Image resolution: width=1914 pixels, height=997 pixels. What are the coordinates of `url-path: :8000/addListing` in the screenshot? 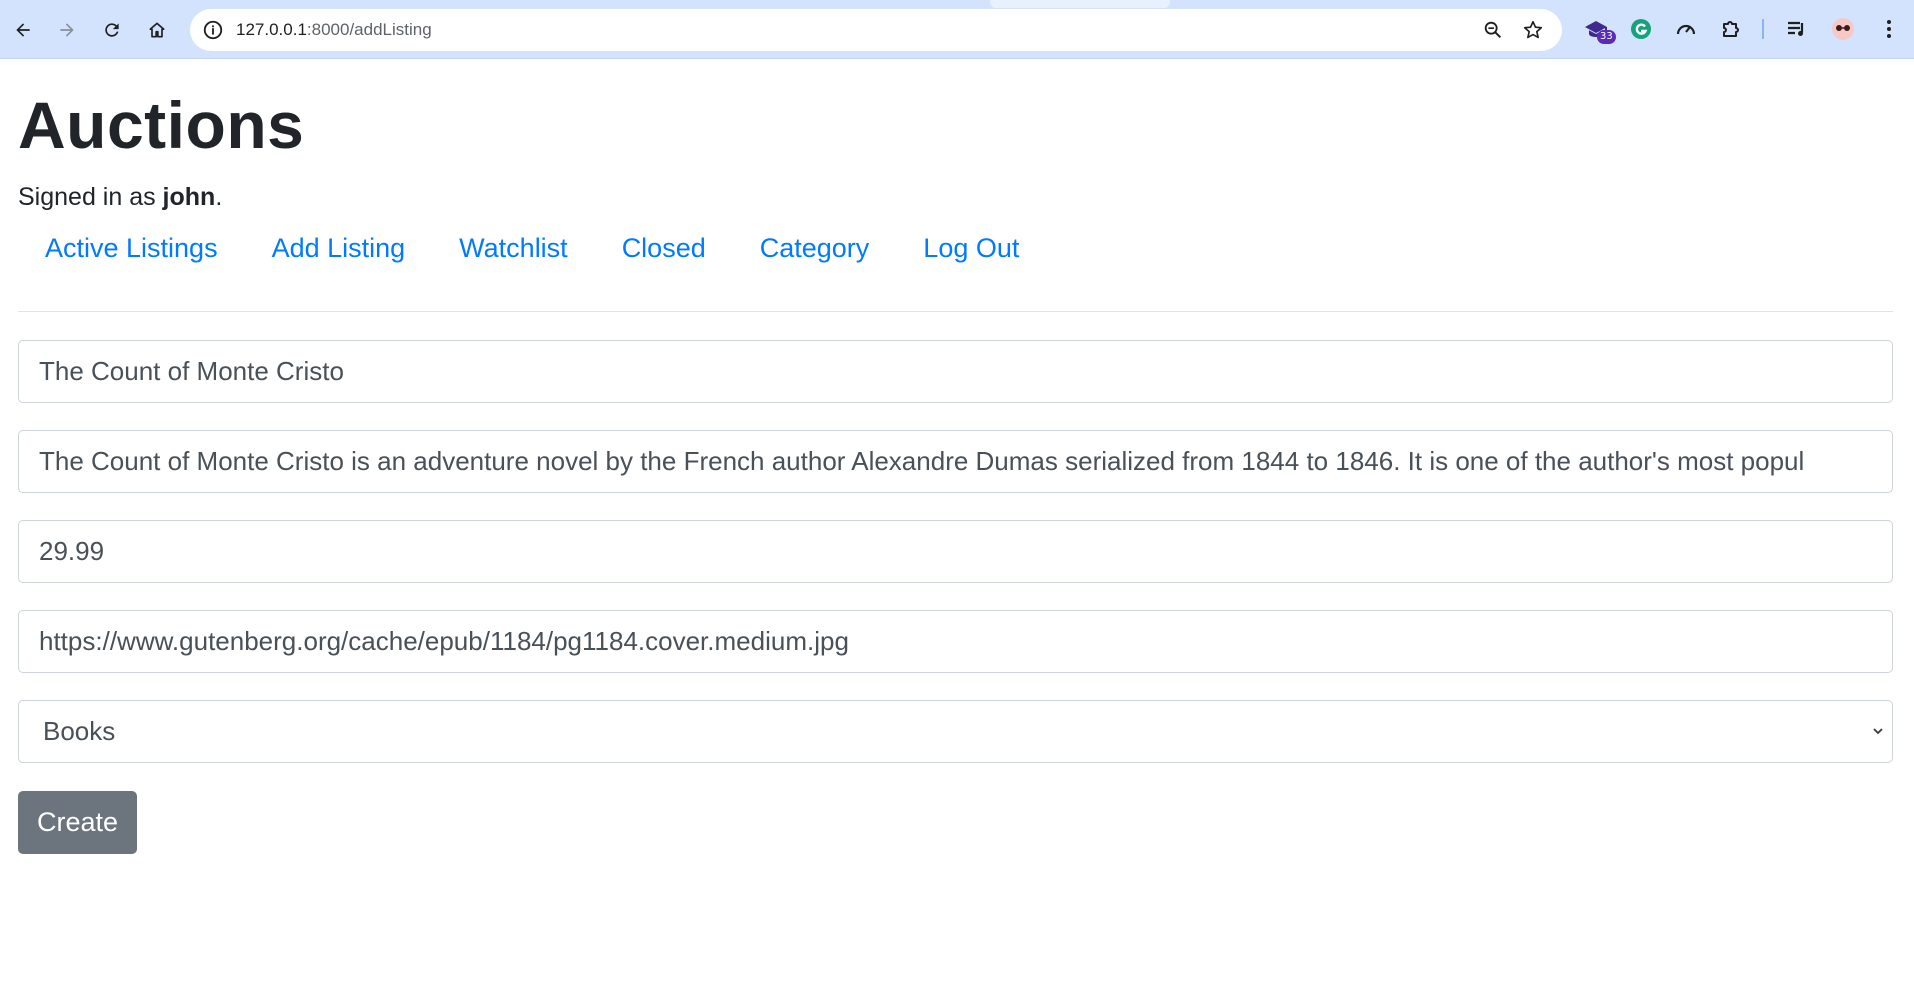 It's located at (369, 29).